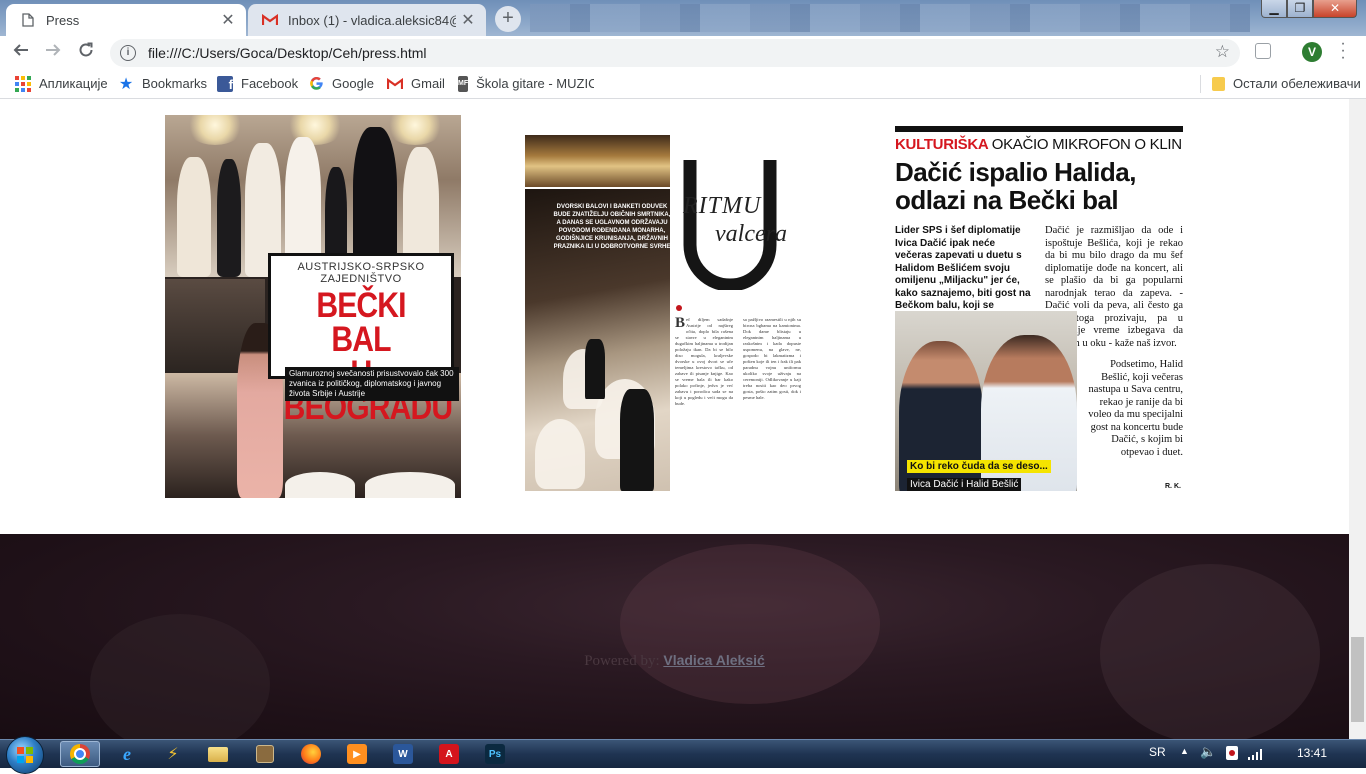  What do you see at coordinates (20, 50) in the screenshot?
I see `back-arrow-icon` at bounding box center [20, 50].